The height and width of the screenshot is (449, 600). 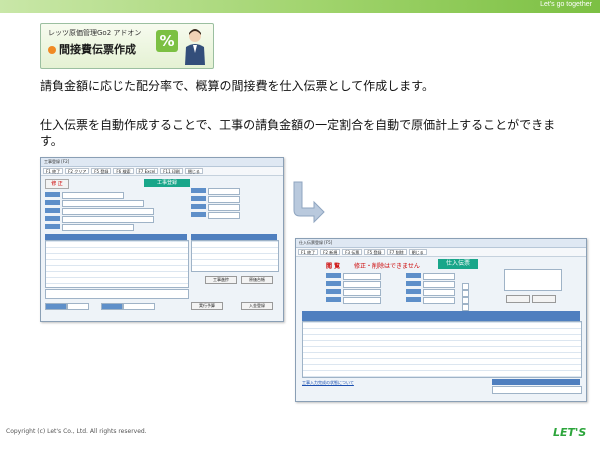 I want to click on detail-grid, so click(x=117, y=264).